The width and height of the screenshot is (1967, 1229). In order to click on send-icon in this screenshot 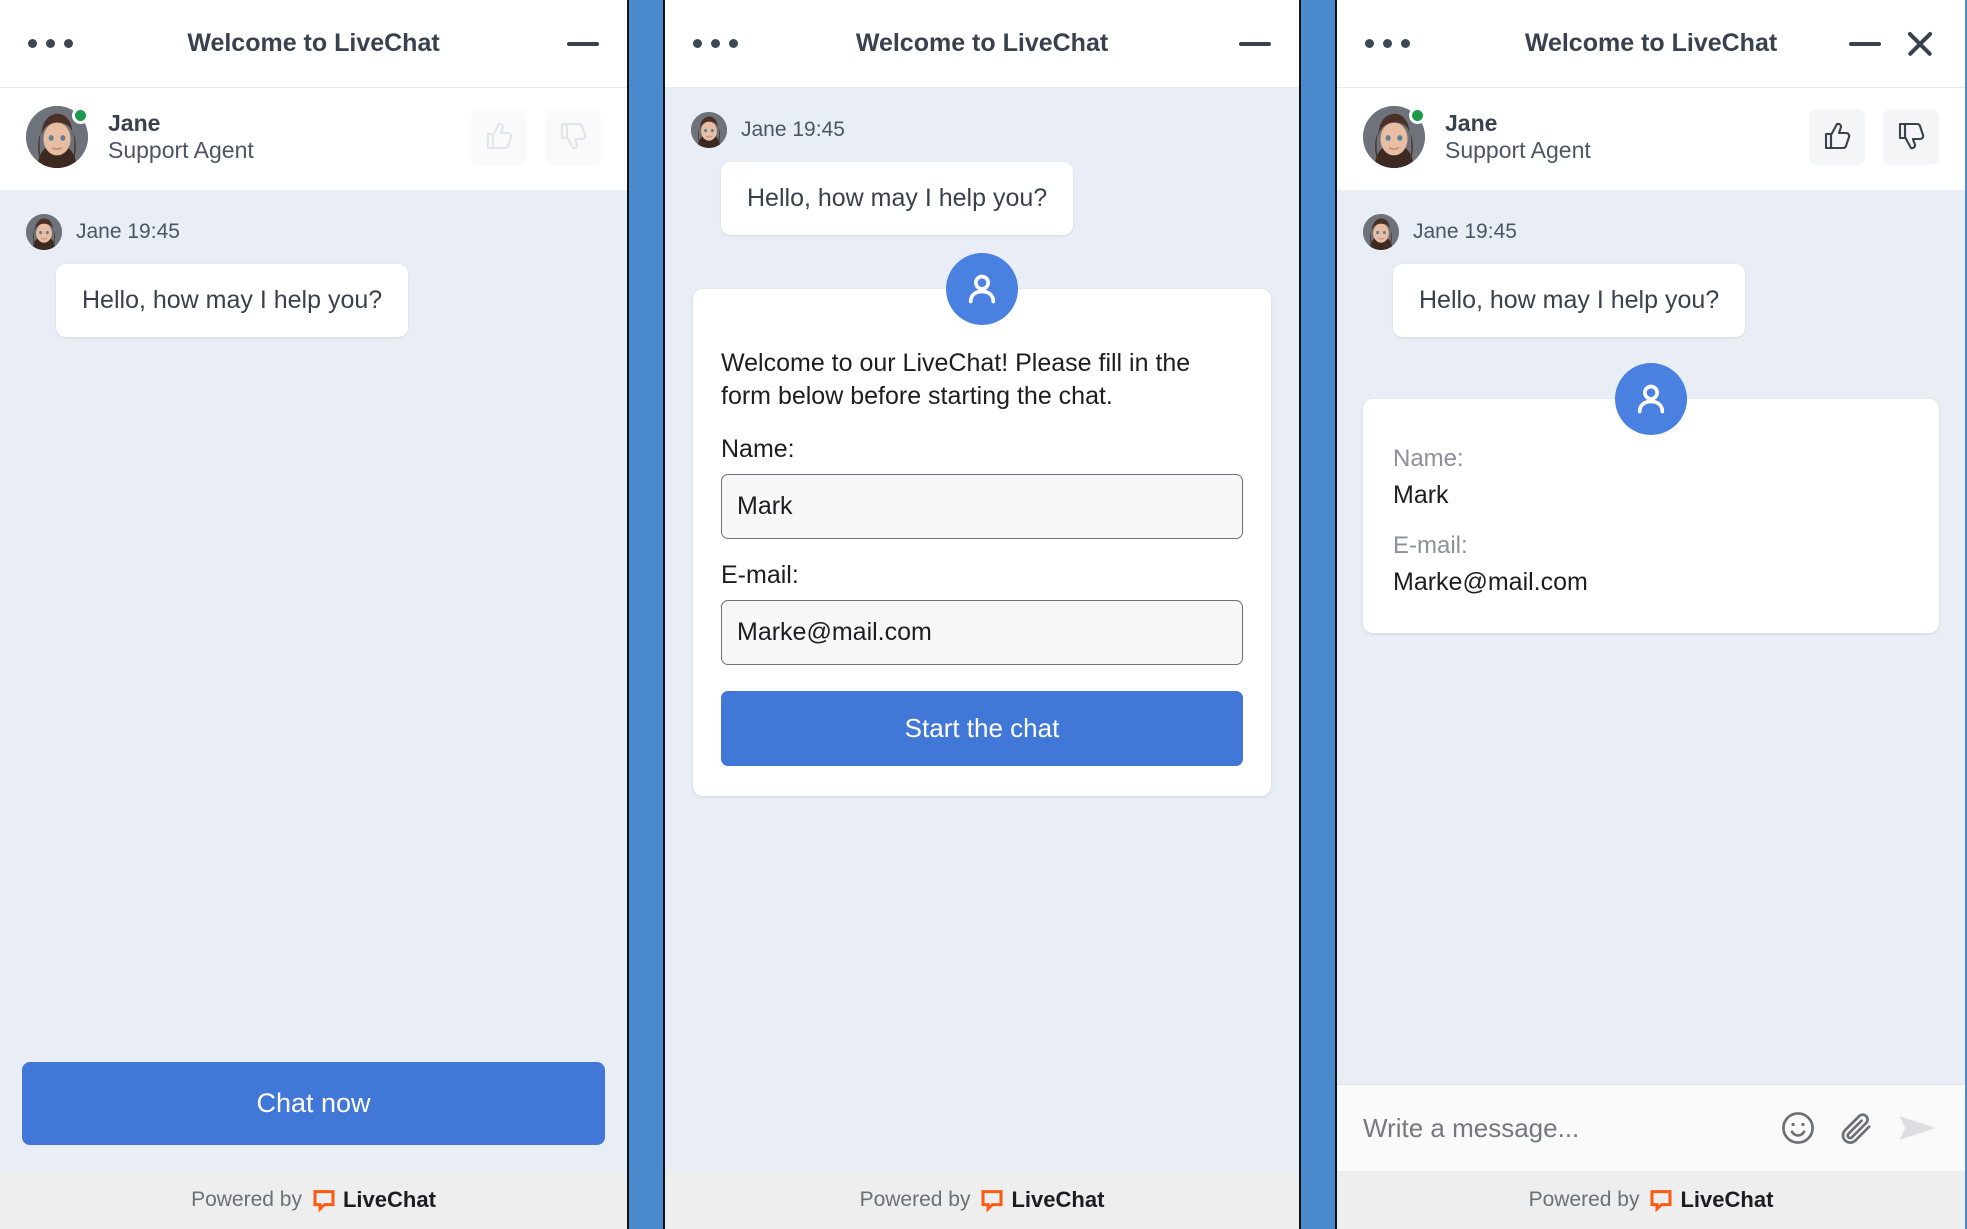, I will do `click(1917, 1128)`.